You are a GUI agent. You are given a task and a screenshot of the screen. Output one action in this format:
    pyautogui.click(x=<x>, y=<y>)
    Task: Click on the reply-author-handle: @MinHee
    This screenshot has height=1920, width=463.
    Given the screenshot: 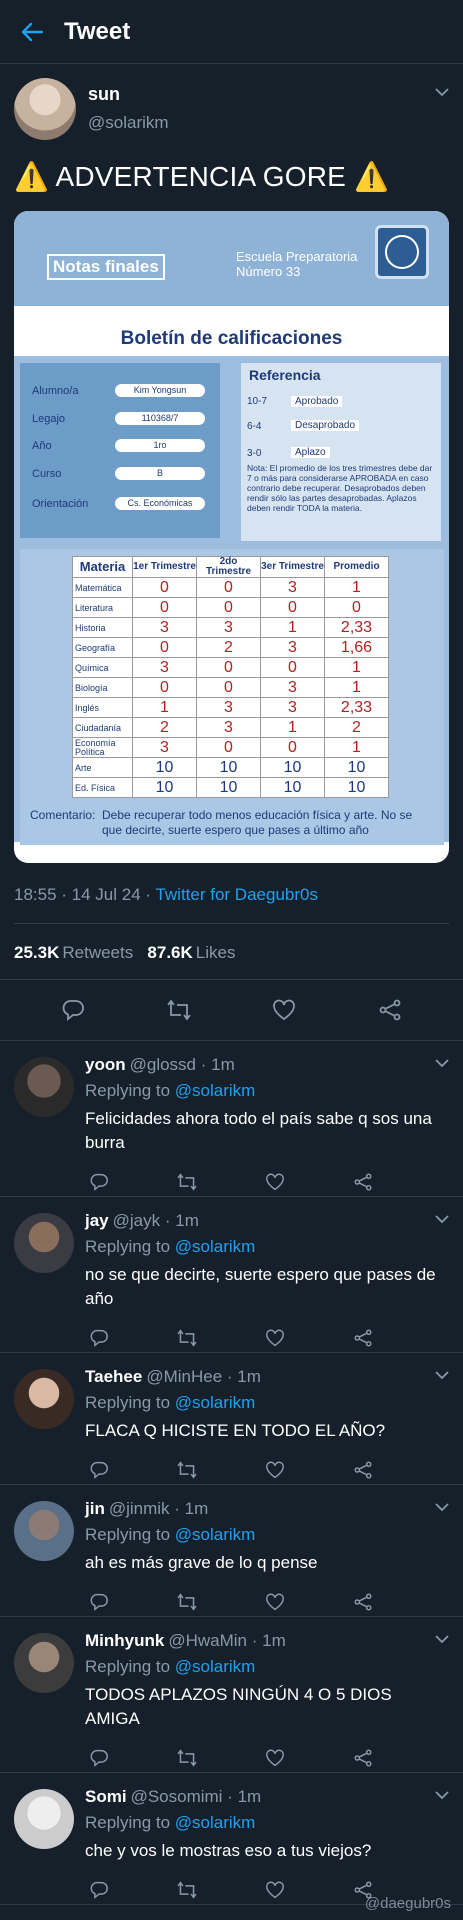 What is the action you would take?
    pyautogui.click(x=184, y=1376)
    